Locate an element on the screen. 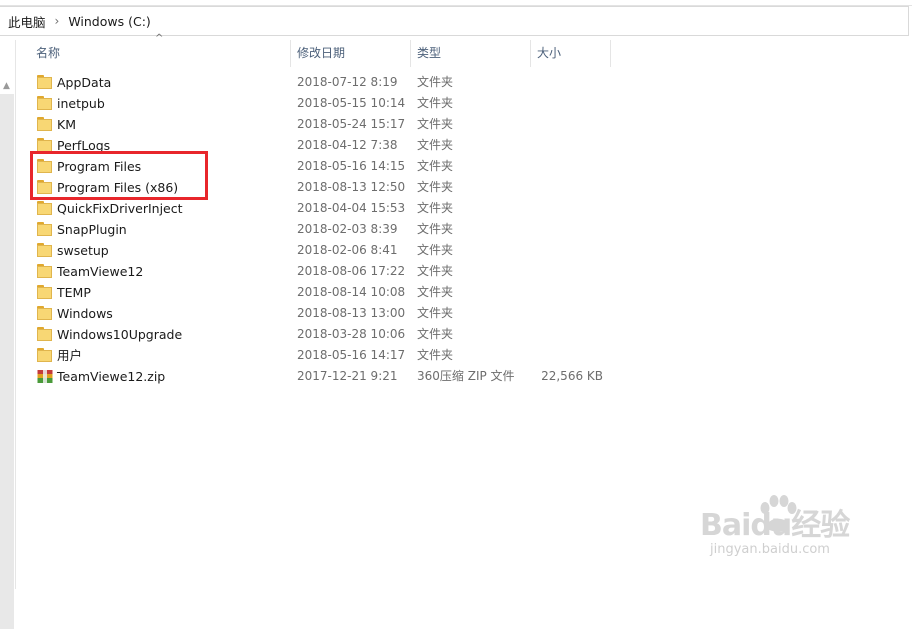 Image resolution: width=912 pixels, height=629 pixels. file-name: QuickFixDriverInject is located at coordinates (120, 208).